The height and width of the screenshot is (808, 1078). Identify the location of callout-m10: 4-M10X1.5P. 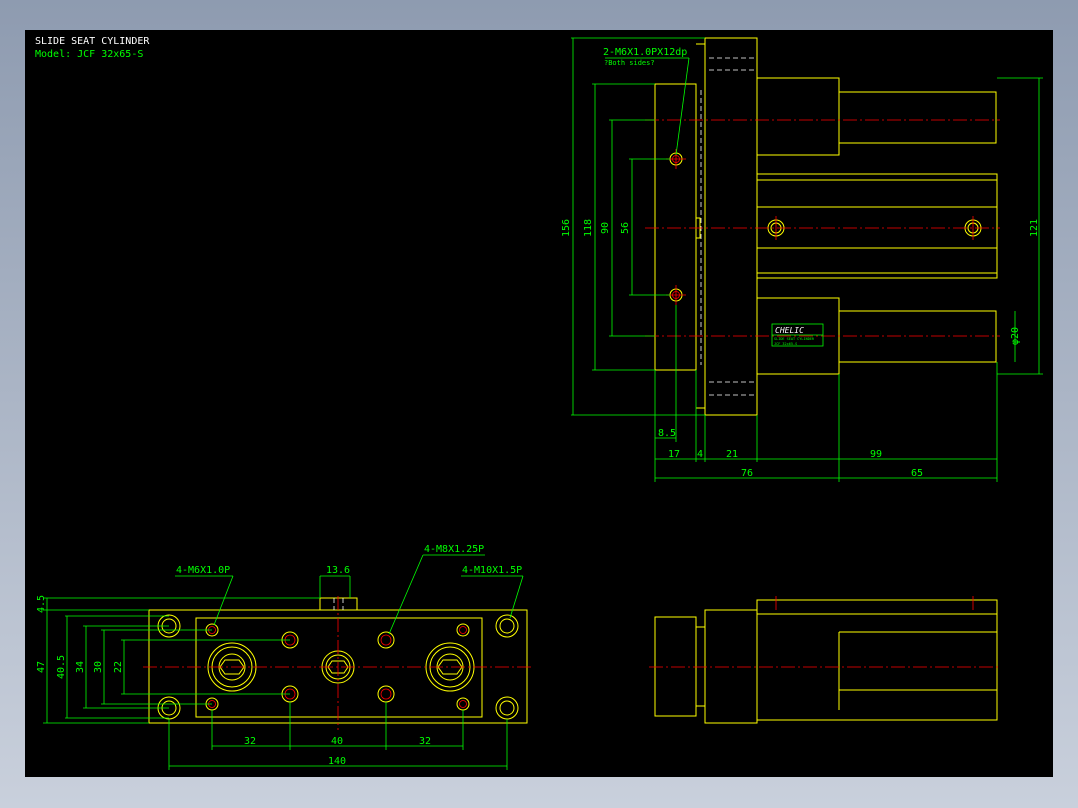
(492, 570).